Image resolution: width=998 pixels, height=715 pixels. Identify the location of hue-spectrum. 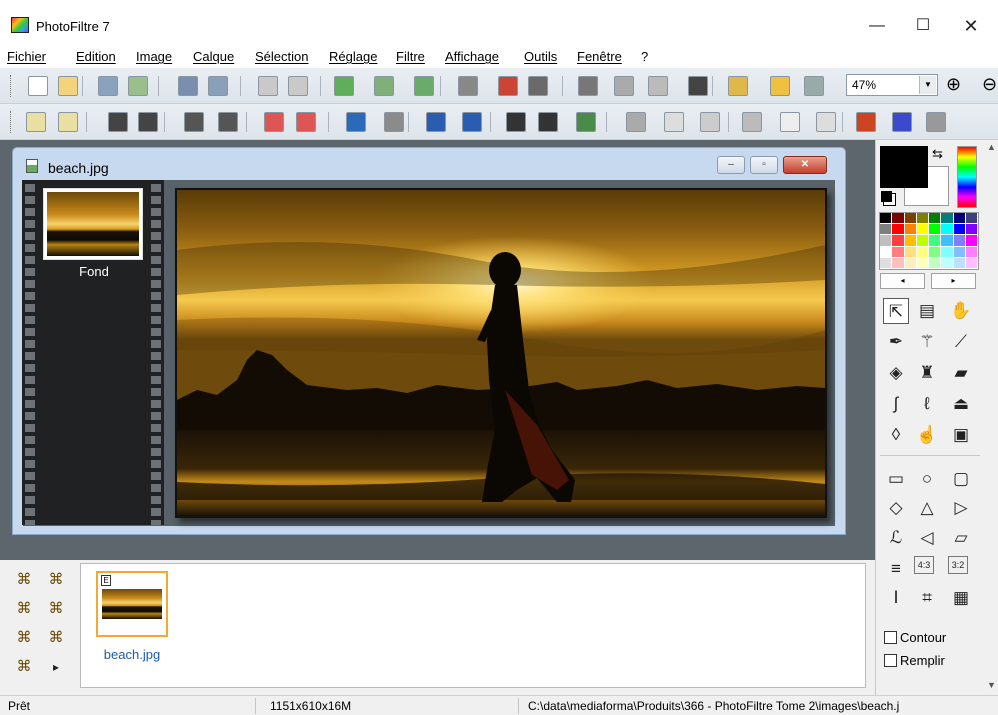
(967, 177).